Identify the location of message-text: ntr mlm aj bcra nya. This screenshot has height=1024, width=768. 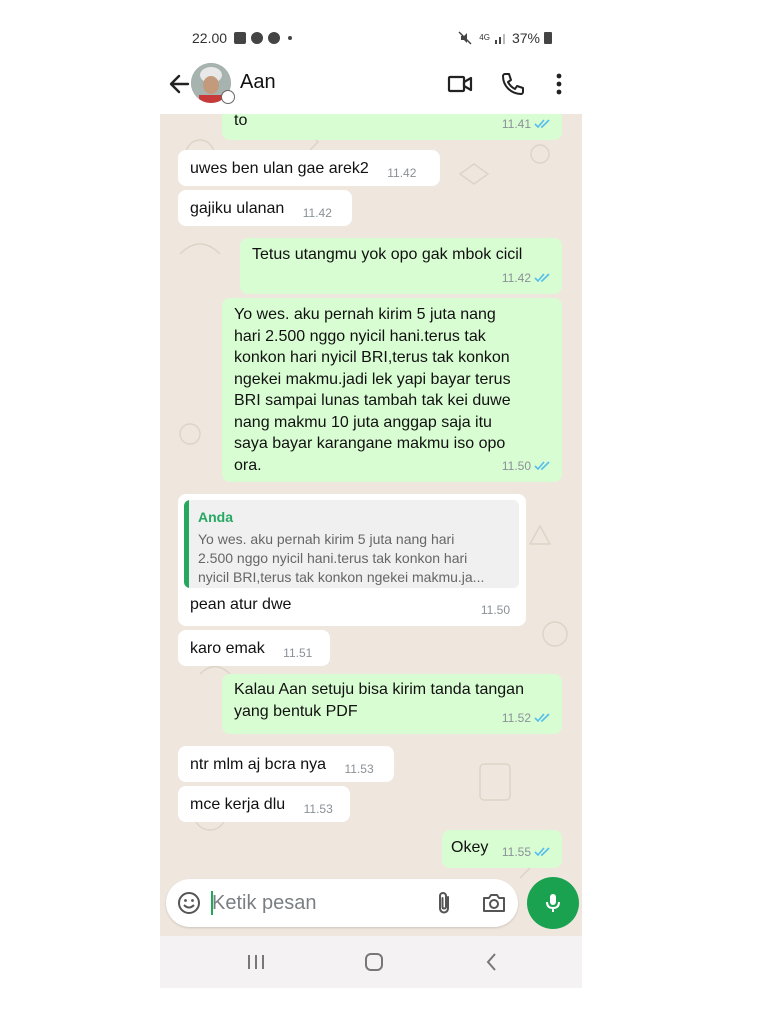
(258, 764).